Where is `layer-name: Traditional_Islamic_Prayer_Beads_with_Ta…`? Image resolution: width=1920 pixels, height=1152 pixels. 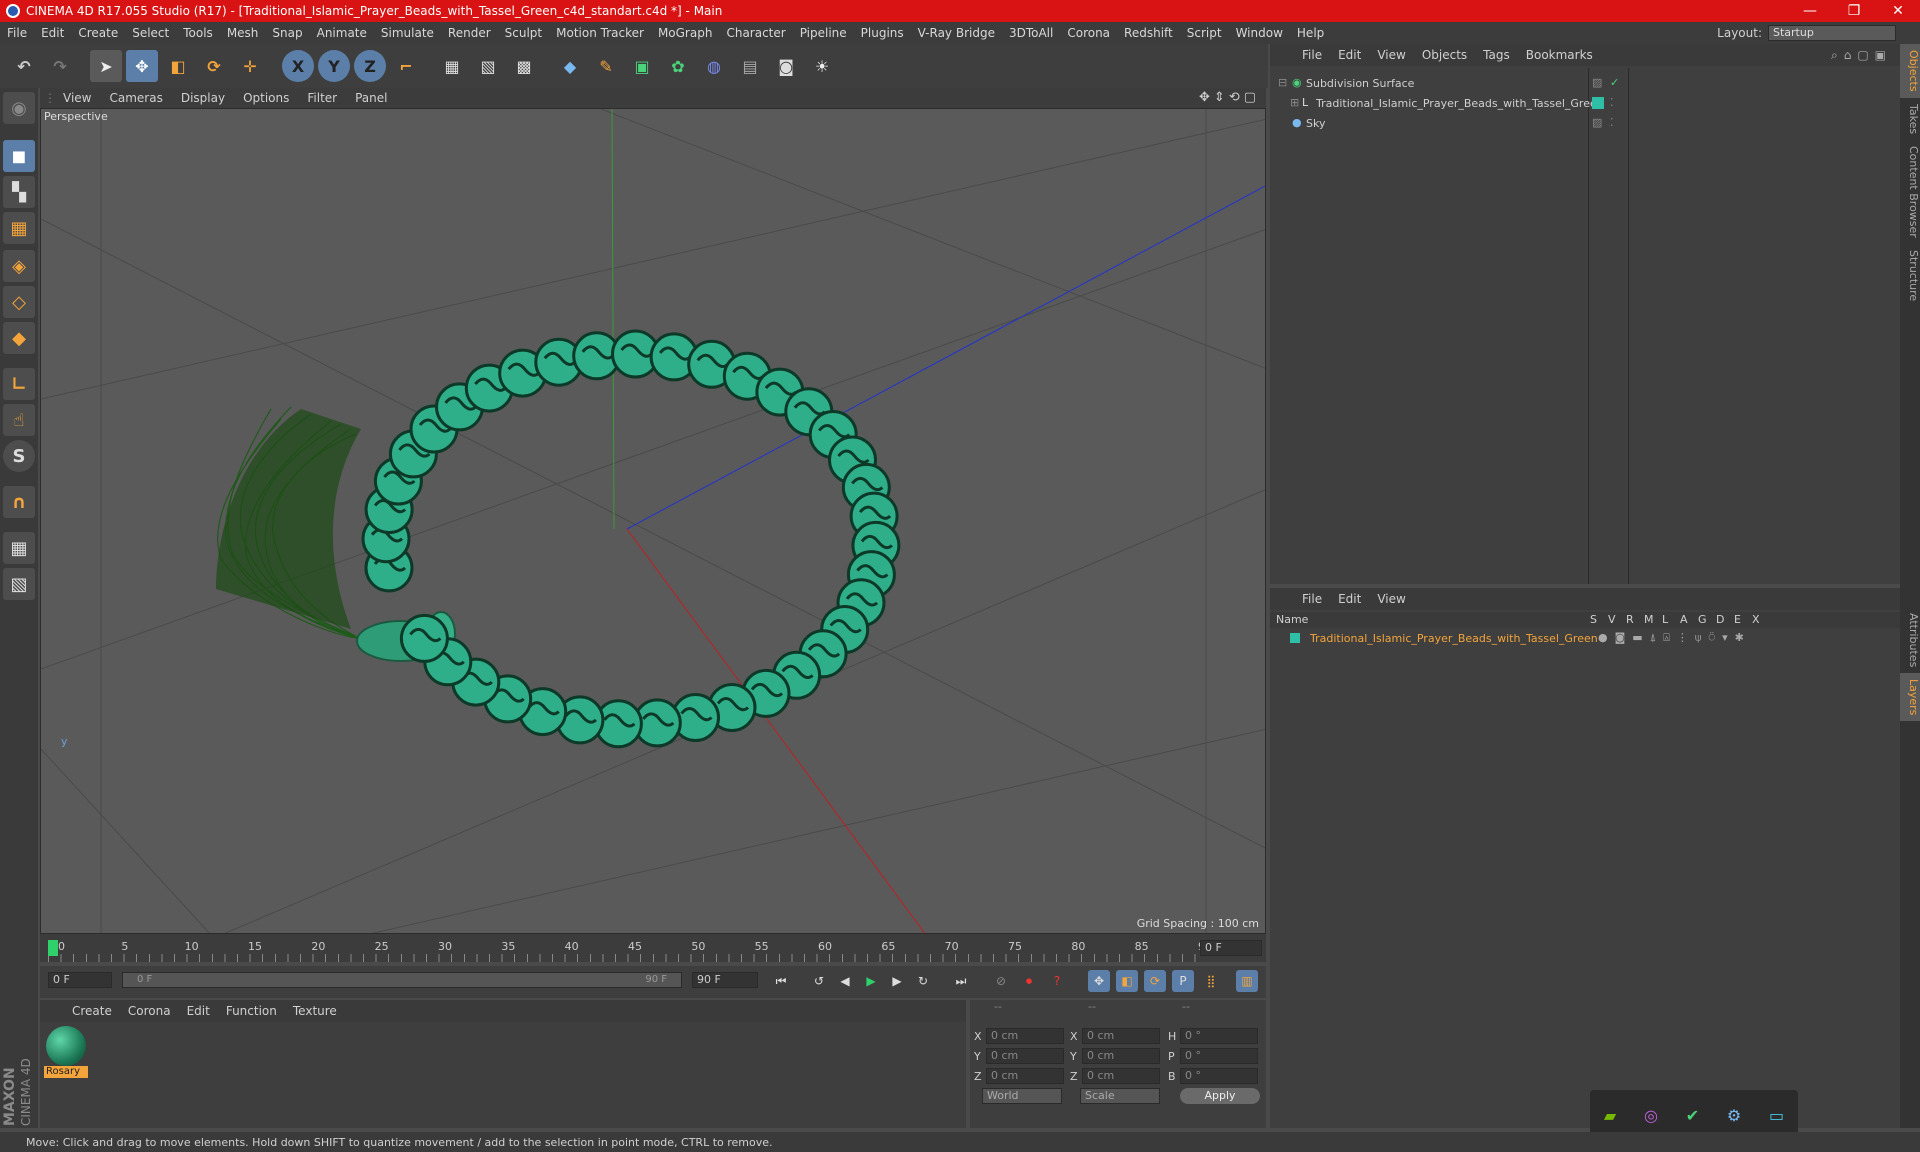 layer-name: Traditional_Islamic_Prayer_Beads_with_Ta… is located at coordinates (1454, 638).